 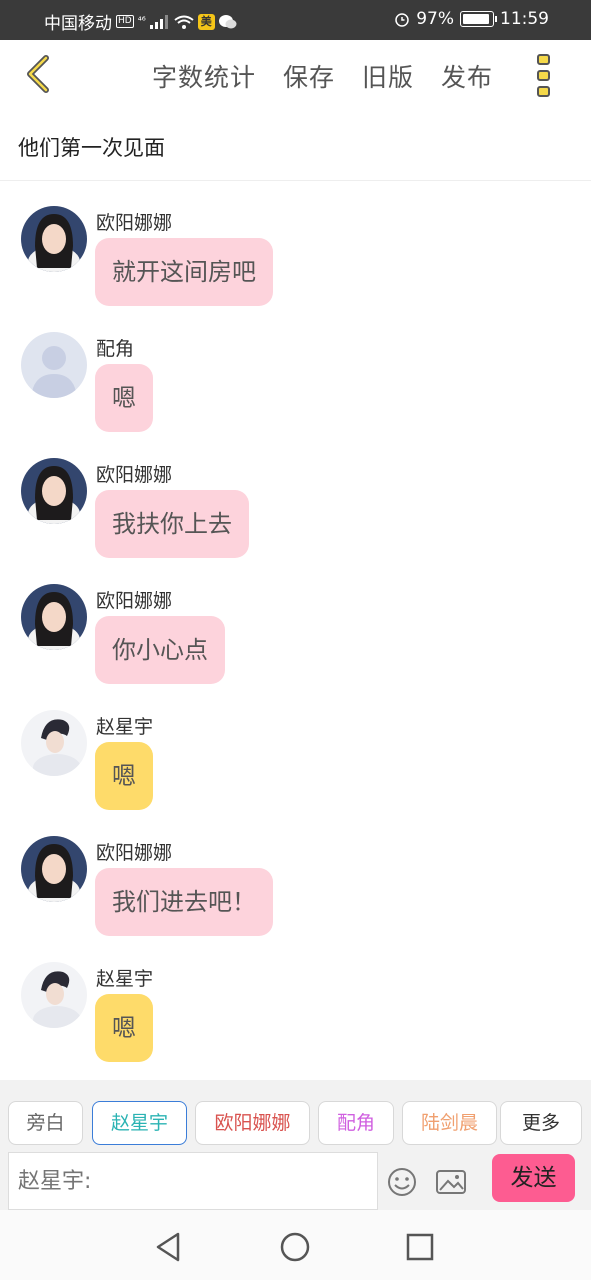 What do you see at coordinates (91, 148) in the screenshot?
I see `chapter-title: 他们第一次见面` at bounding box center [91, 148].